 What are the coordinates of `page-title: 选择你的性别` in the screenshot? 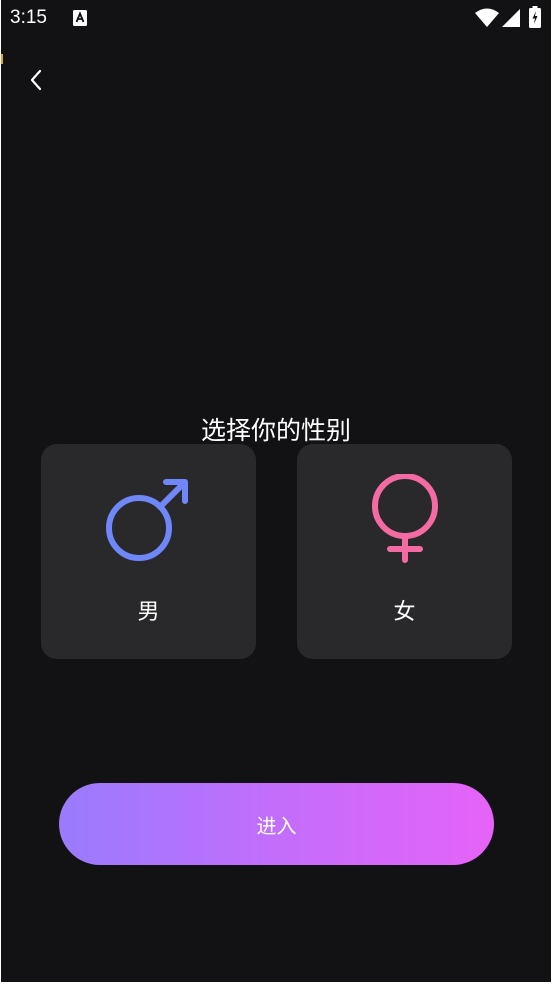 It's located at (275, 430).